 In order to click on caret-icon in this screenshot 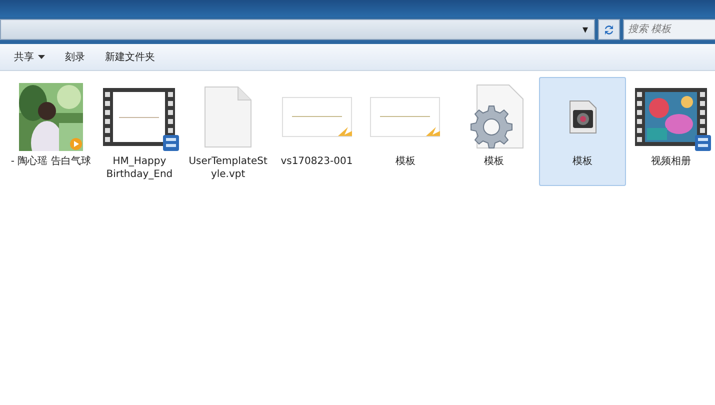, I will do `click(41, 57)`.